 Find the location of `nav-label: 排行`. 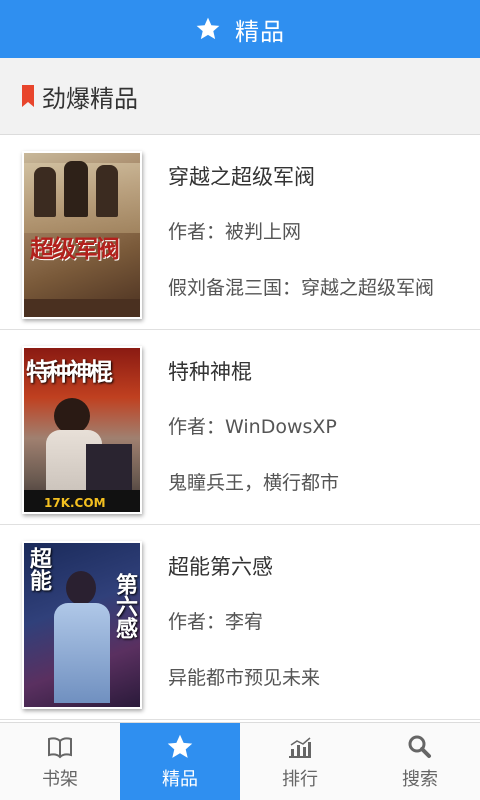

nav-label: 排行 is located at coordinates (300, 779).